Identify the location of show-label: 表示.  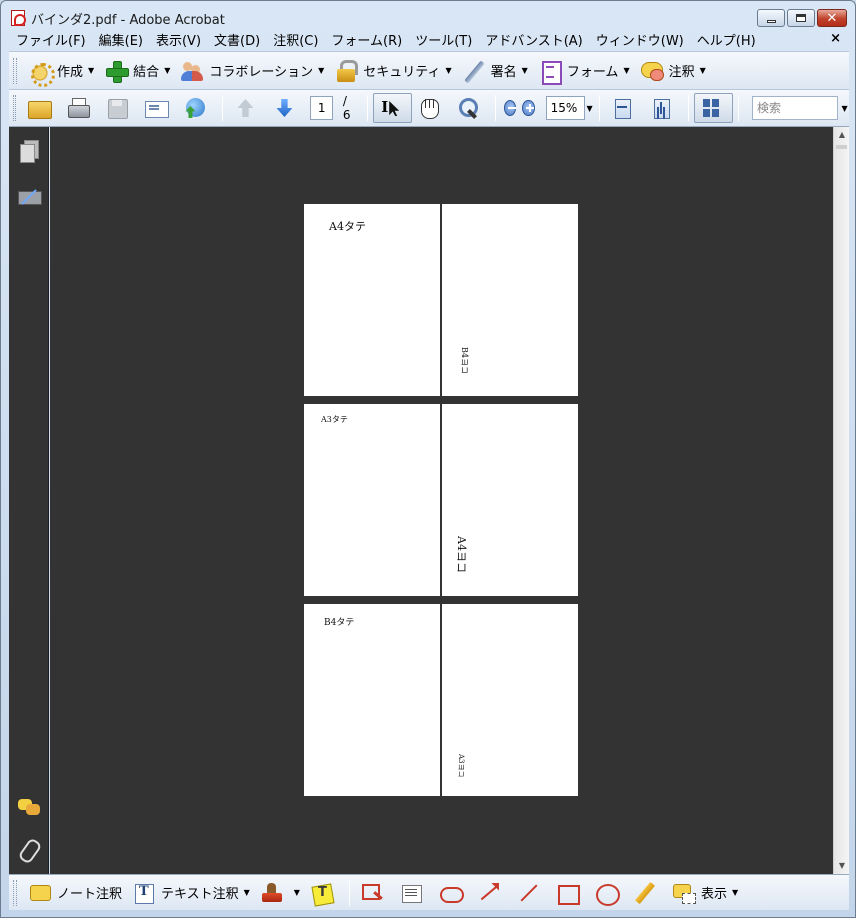
(713, 894).